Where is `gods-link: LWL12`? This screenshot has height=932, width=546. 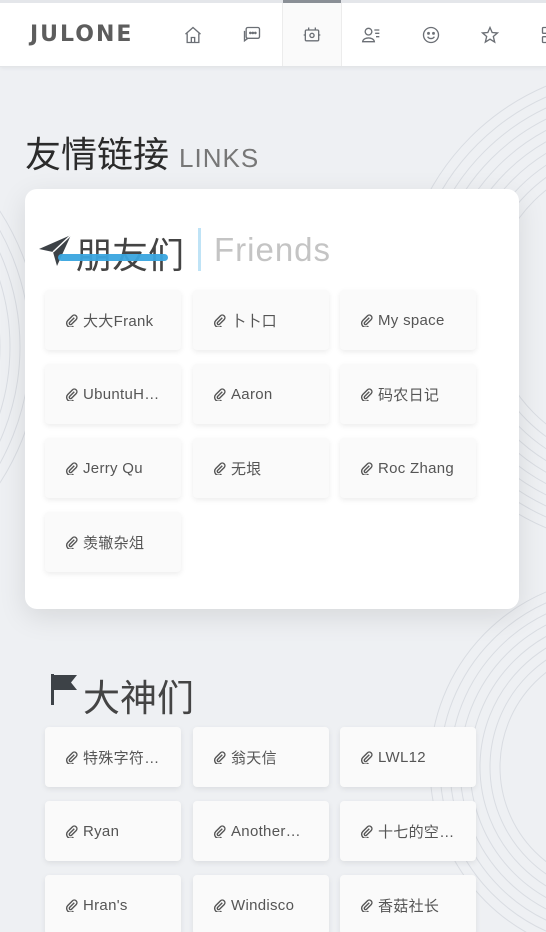
gods-link: LWL12 is located at coordinates (408, 757).